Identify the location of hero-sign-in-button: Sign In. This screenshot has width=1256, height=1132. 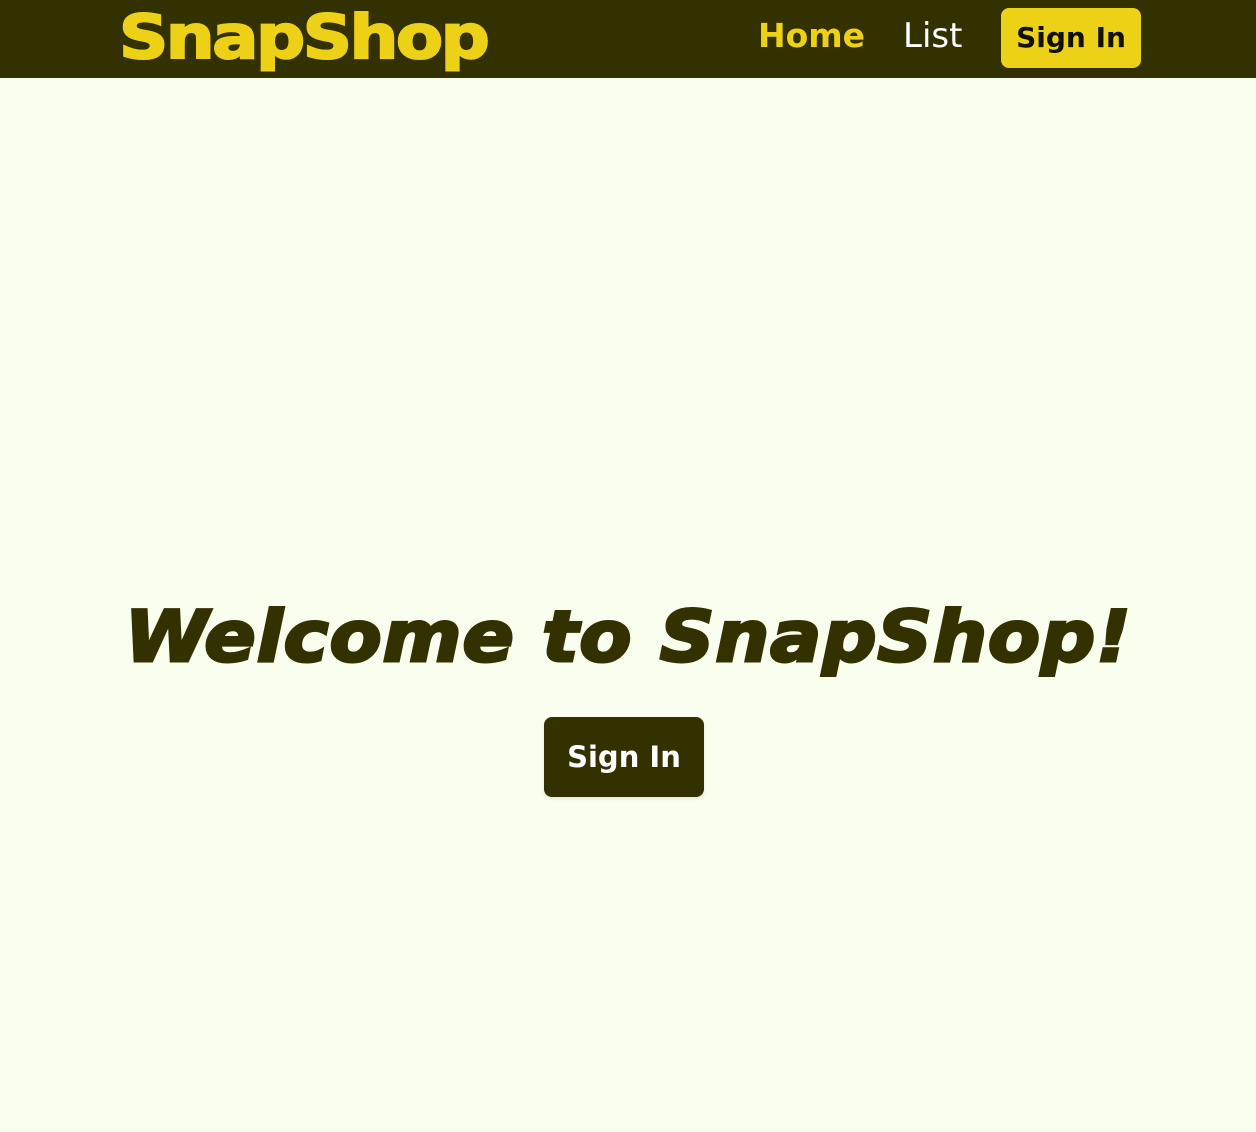
(624, 757).